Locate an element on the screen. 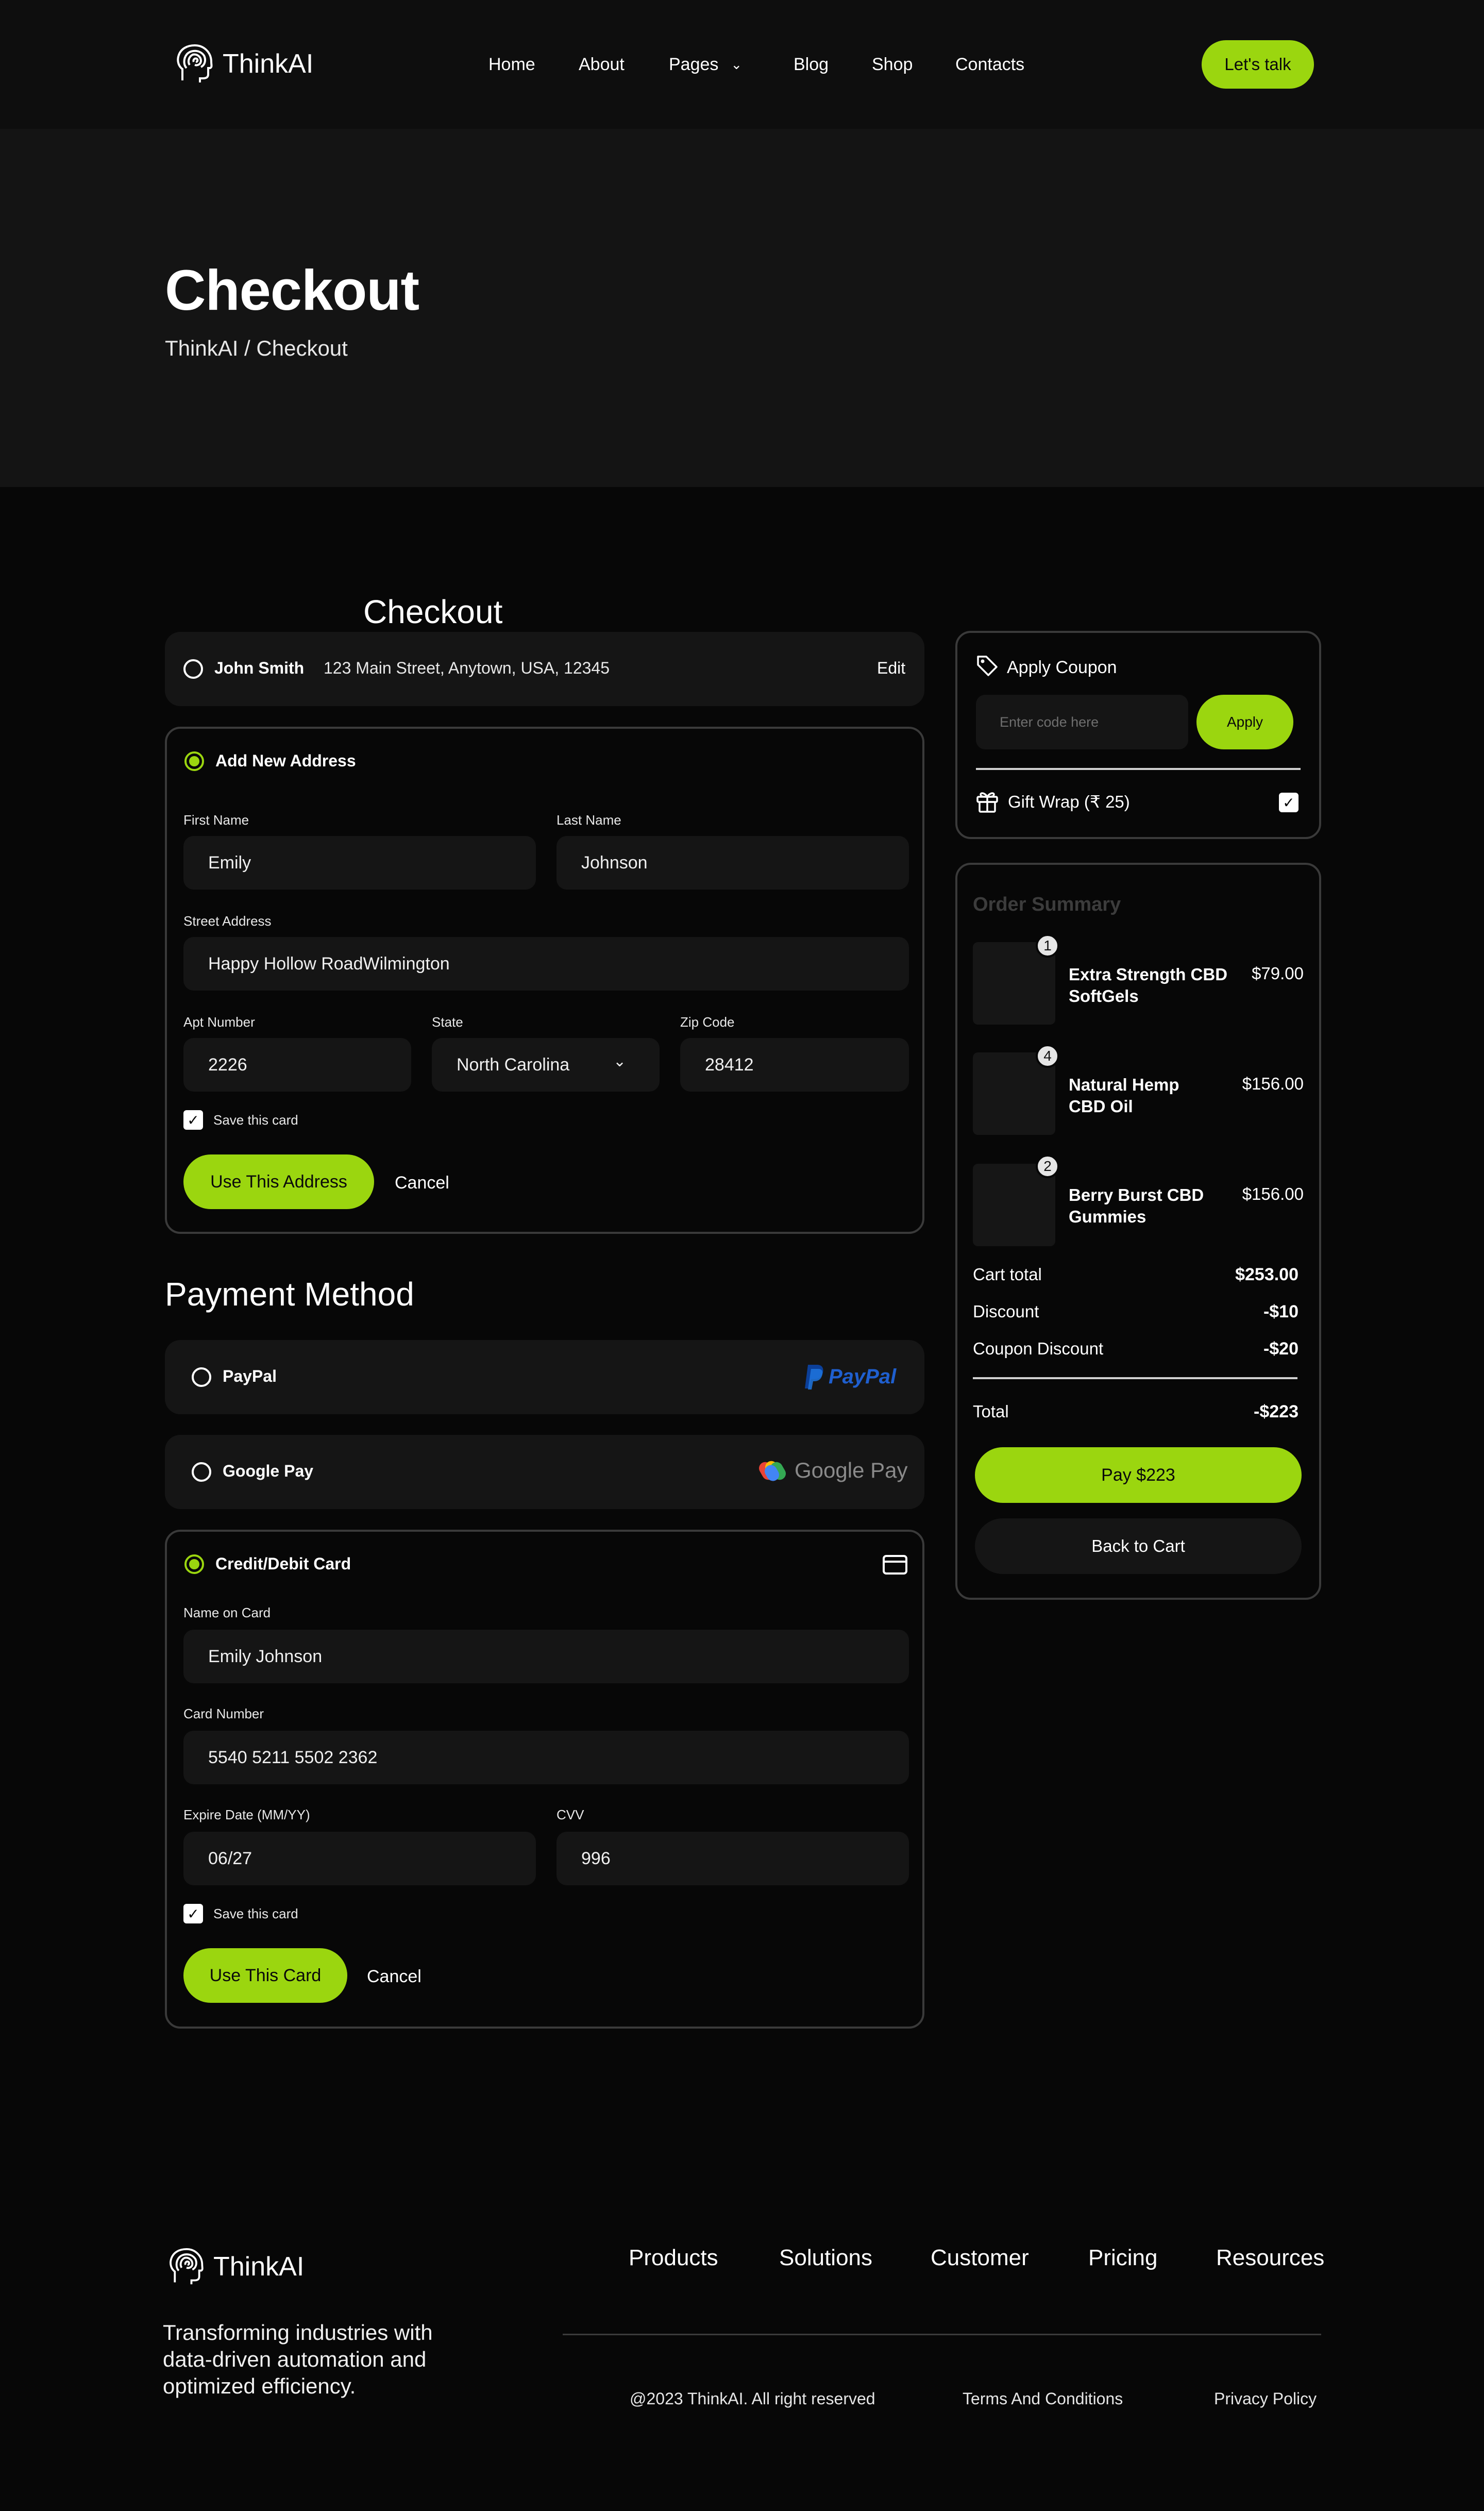 The height and width of the screenshot is (2511, 1484). nav-home: Home is located at coordinates (511, 64).